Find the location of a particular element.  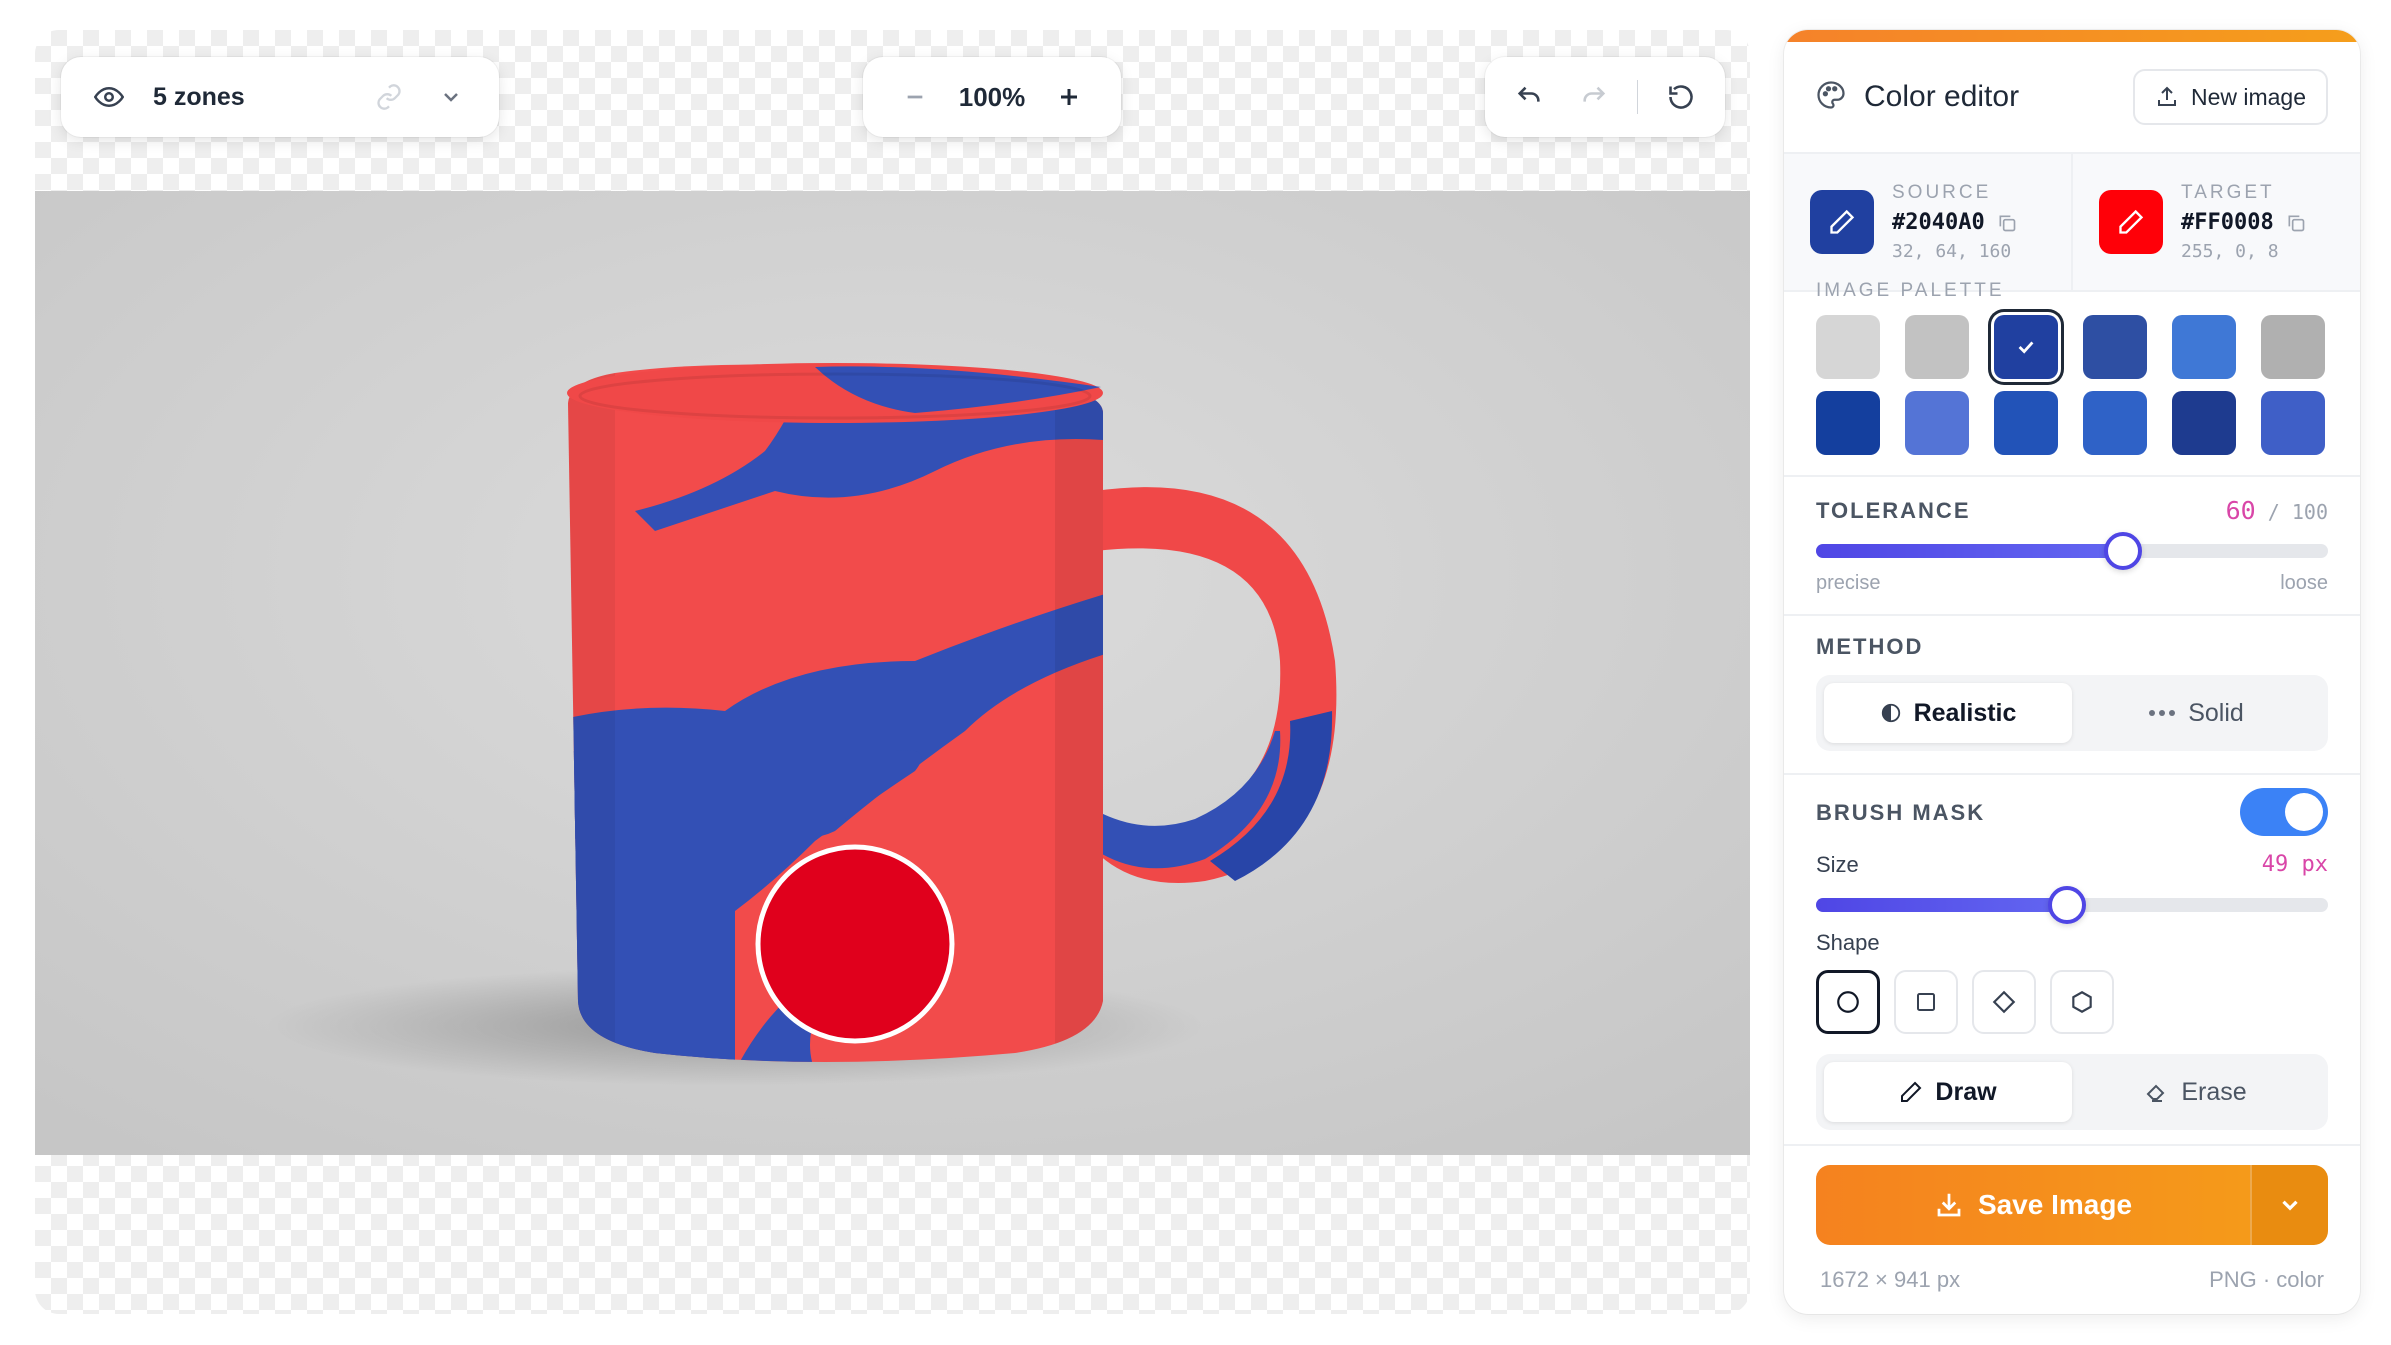

square-icon is located at coordinates (1926, 1002).